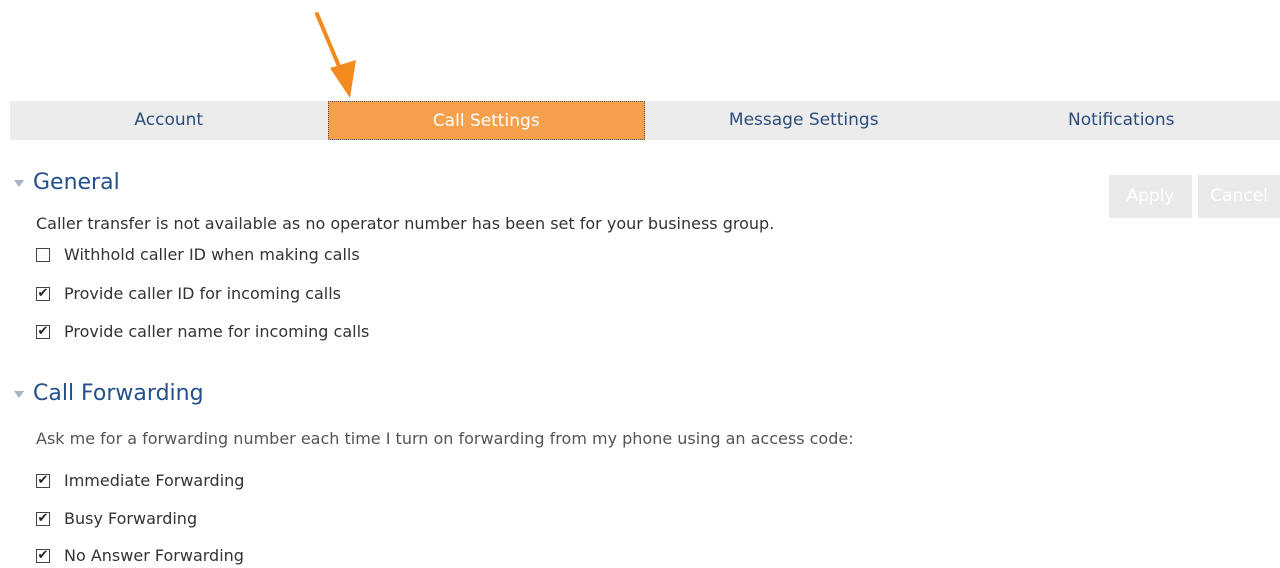  I want to click on apply-button: Apply, so click(1150, 196).